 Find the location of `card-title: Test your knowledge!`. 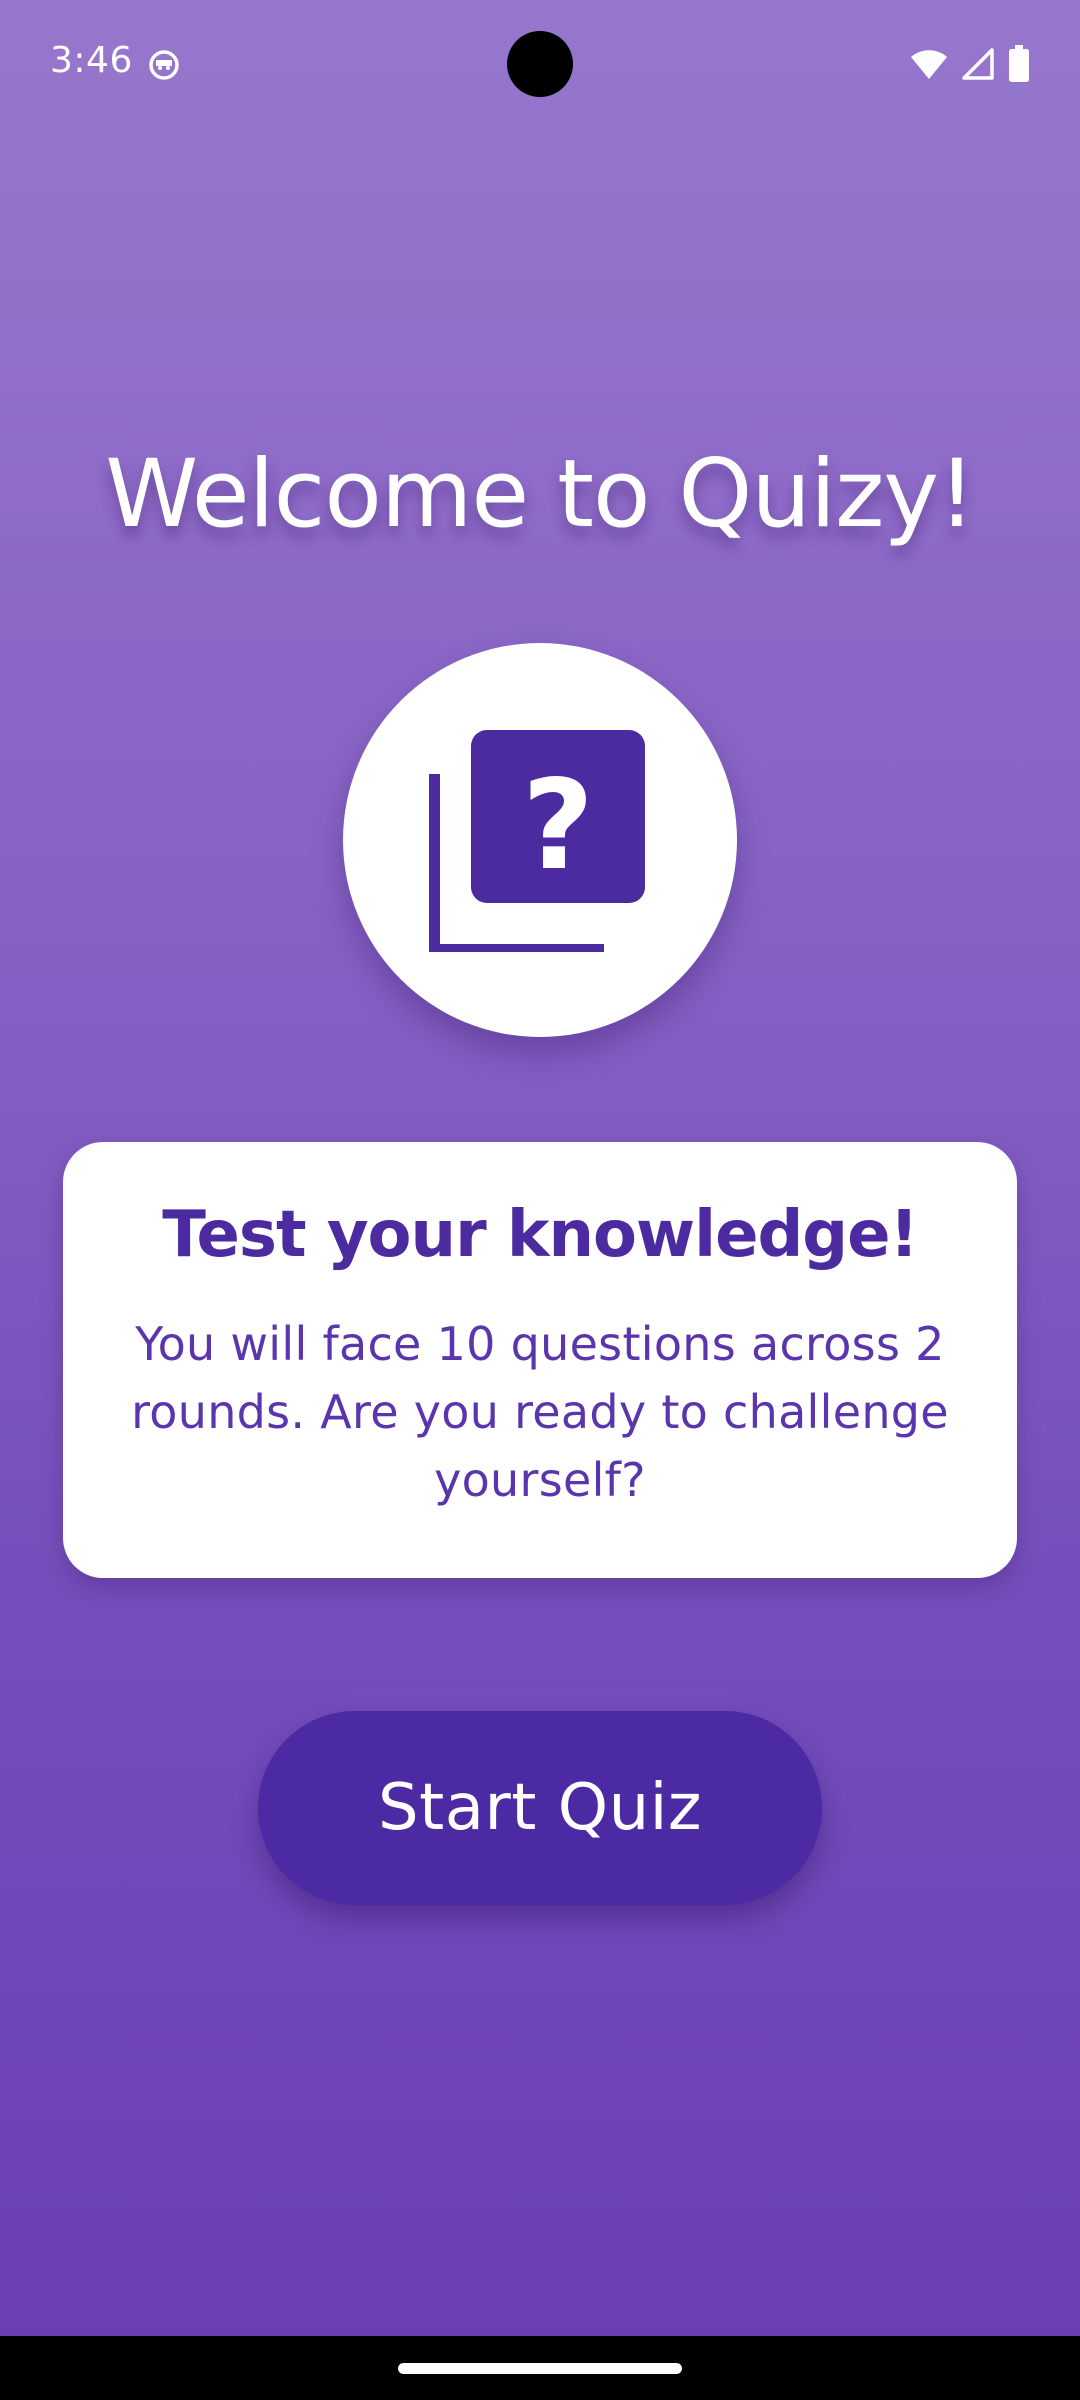

card-title: Test your knowledge! is located at coordinates (540, 1235).